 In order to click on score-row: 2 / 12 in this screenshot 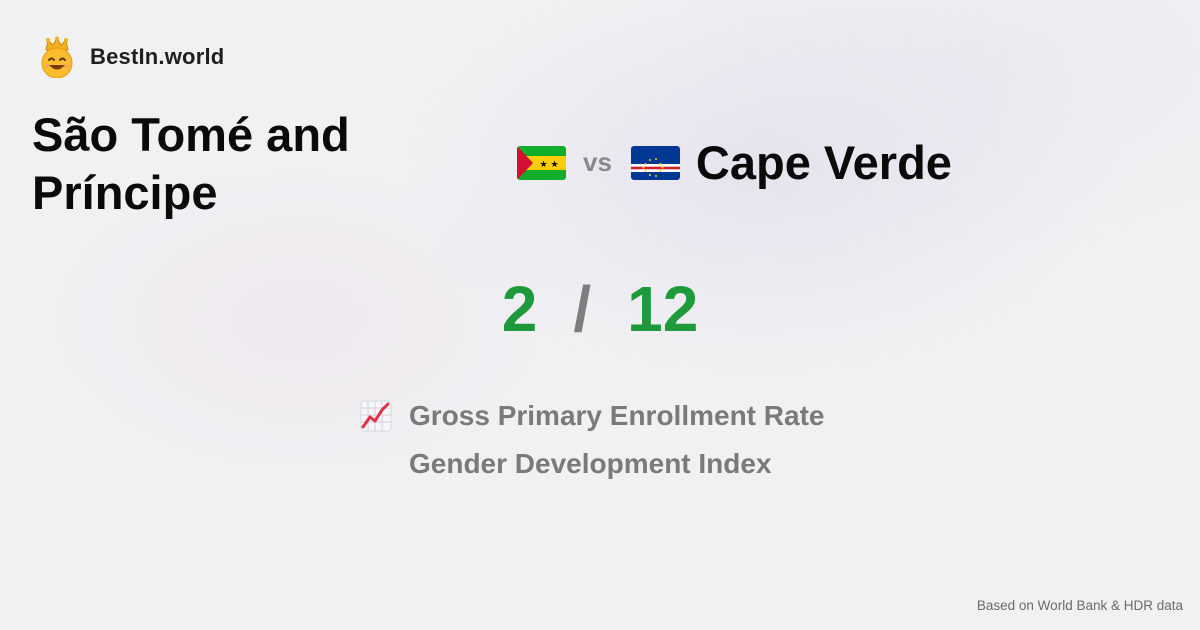, I will do `click(600, 309)`.